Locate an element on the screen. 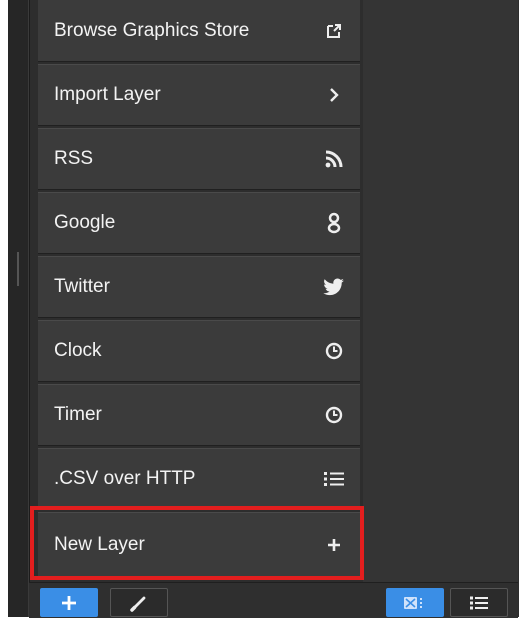 This screenshot has height=618, width=522. menu-item-label: .CSV over HTTP is located at coordinates (125, 478).